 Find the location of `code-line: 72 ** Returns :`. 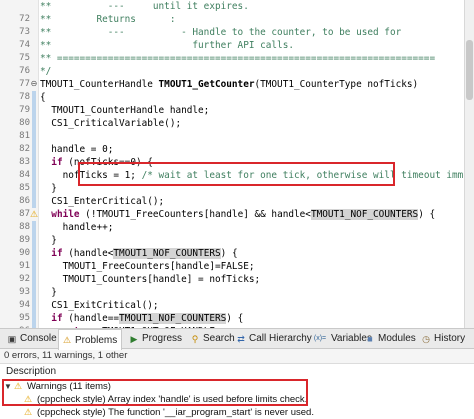

code-line: 72 ** Returns : is located at coordinates (232, 19).